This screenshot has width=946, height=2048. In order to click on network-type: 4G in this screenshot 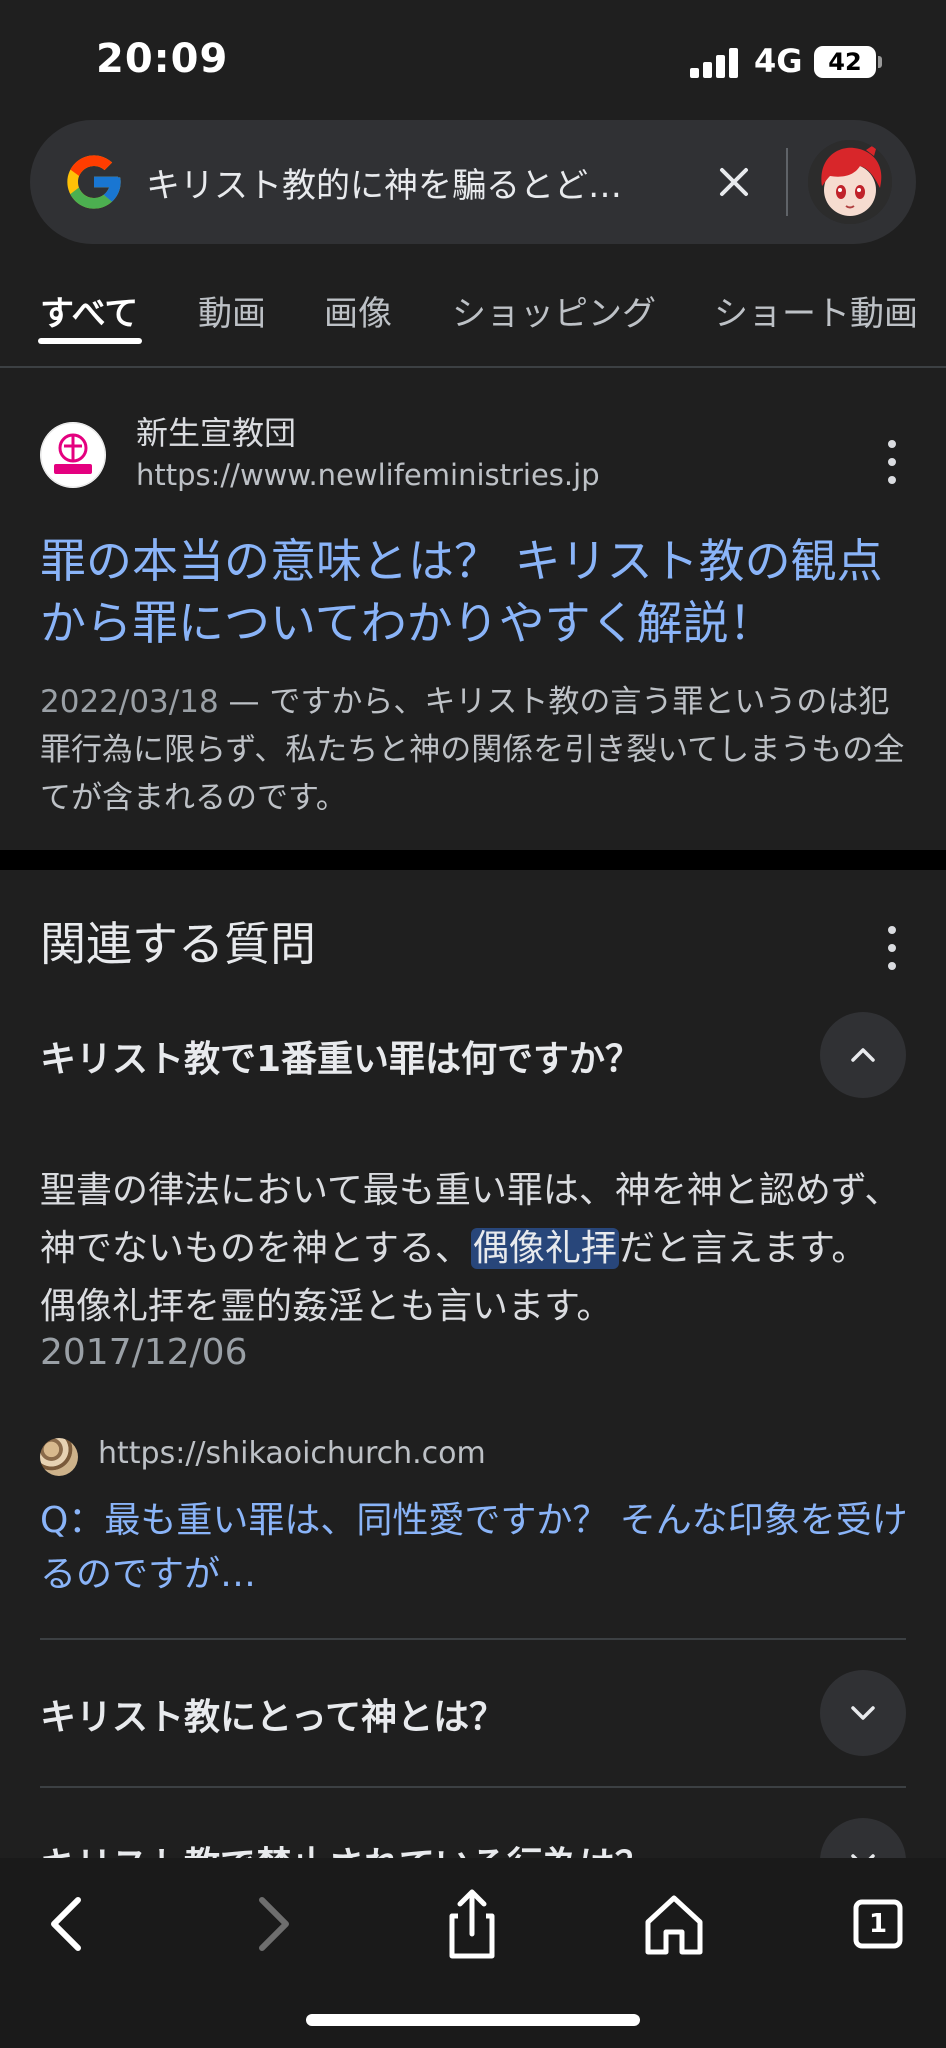, I will do `click(778, 61)`.